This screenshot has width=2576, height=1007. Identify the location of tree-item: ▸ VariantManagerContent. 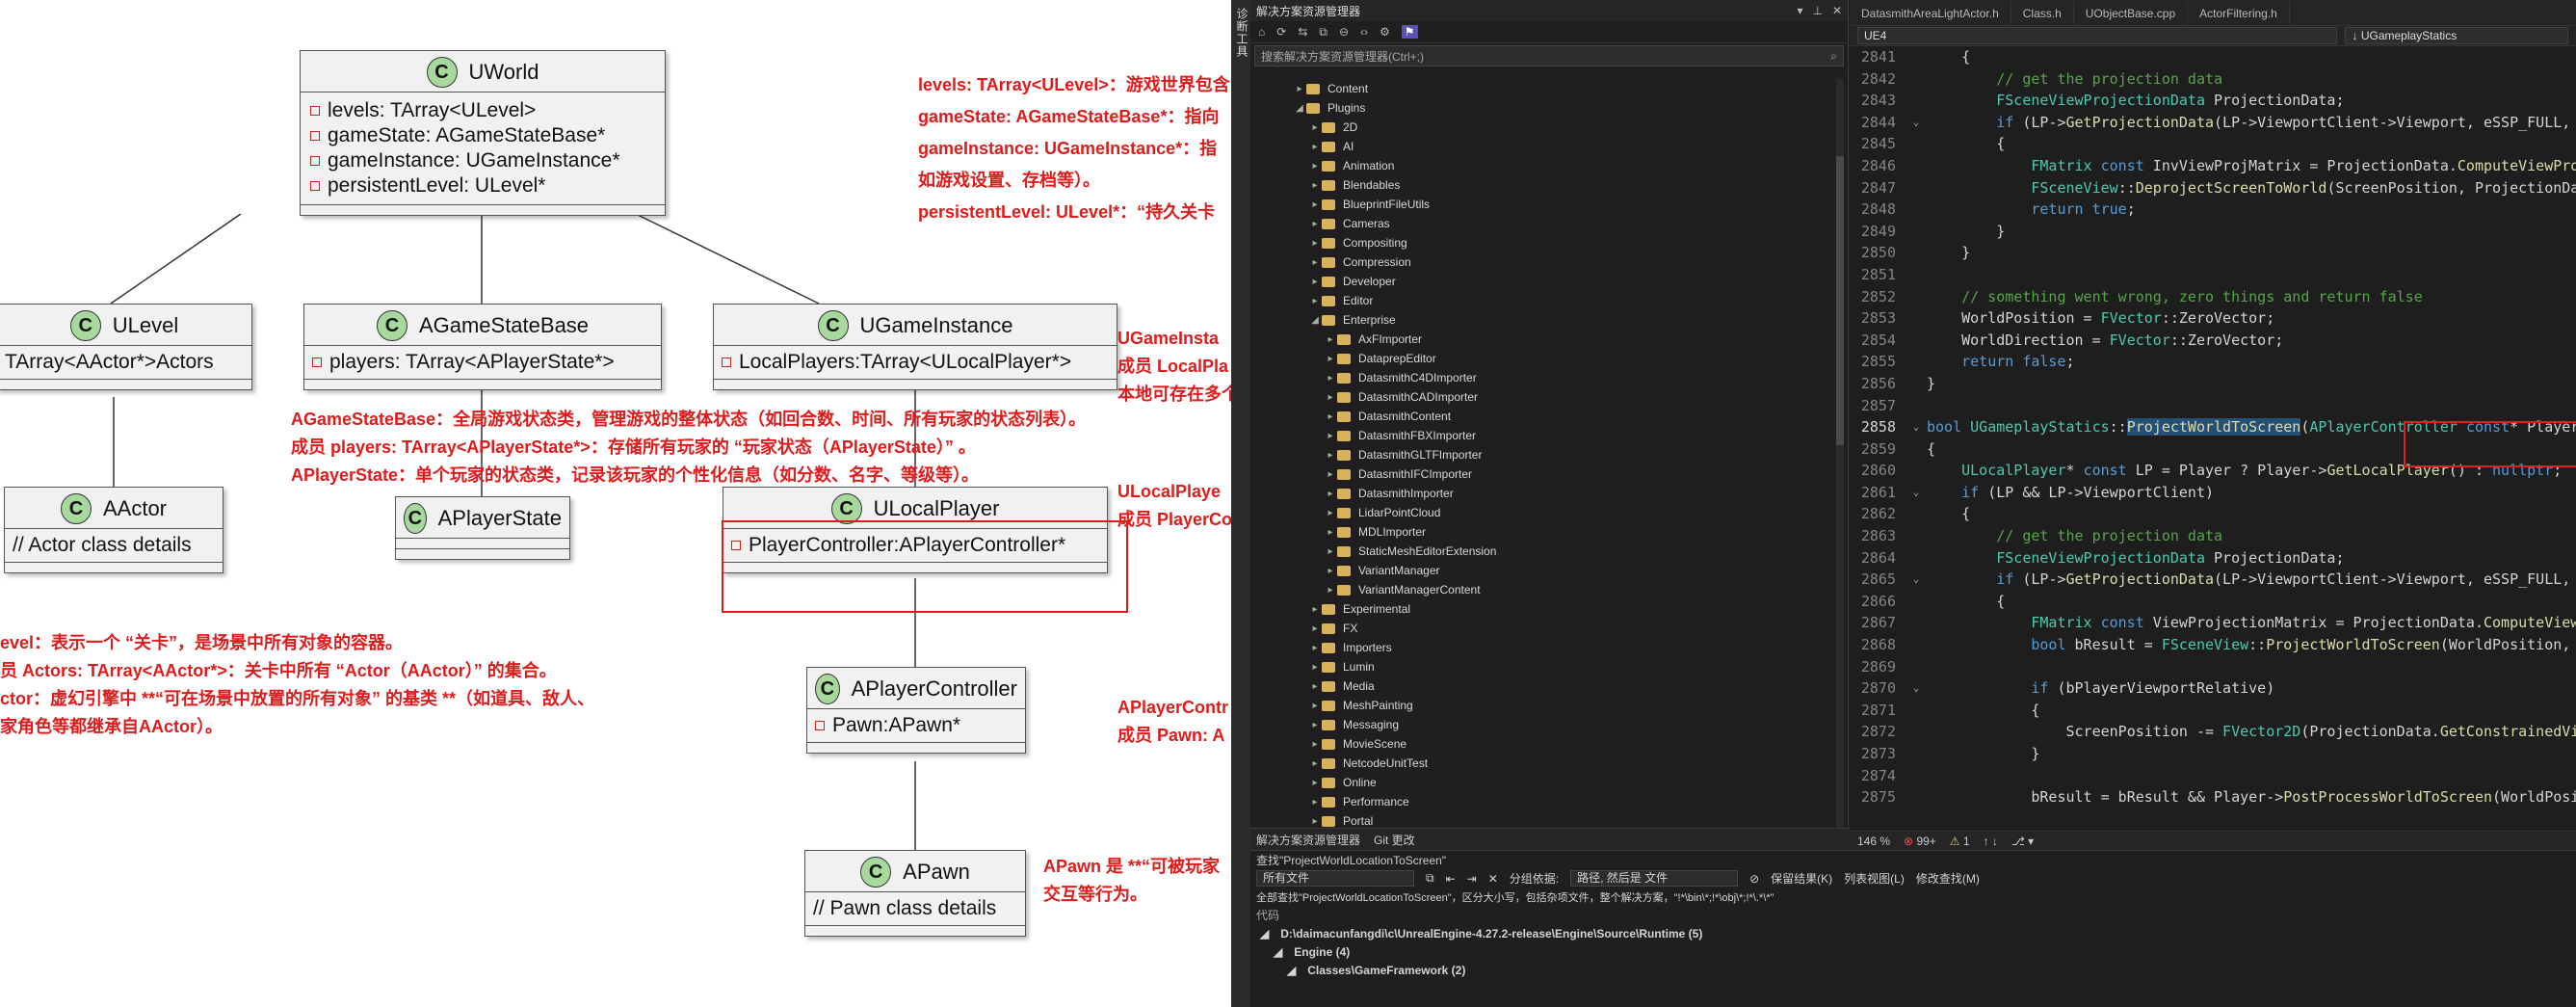
(1539, 589).